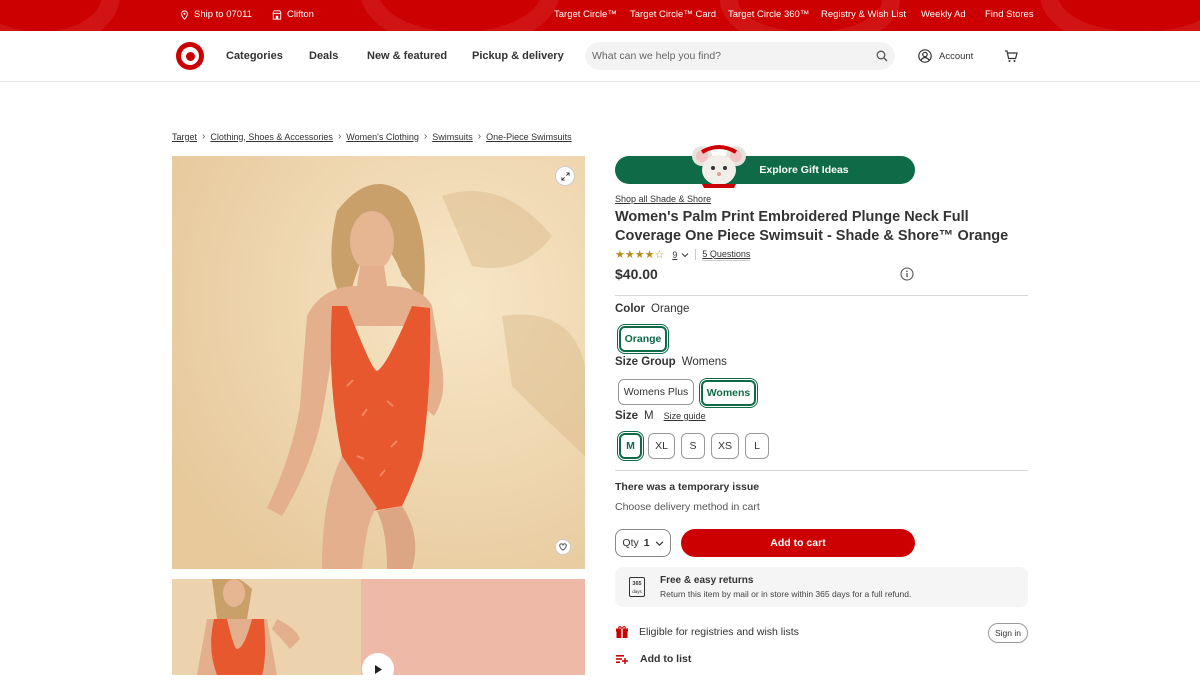  What do you see at coordinates (407, 56) in the screenshot?
I see `new-featured-menu: New & featured` at bounding box center [407, 56].